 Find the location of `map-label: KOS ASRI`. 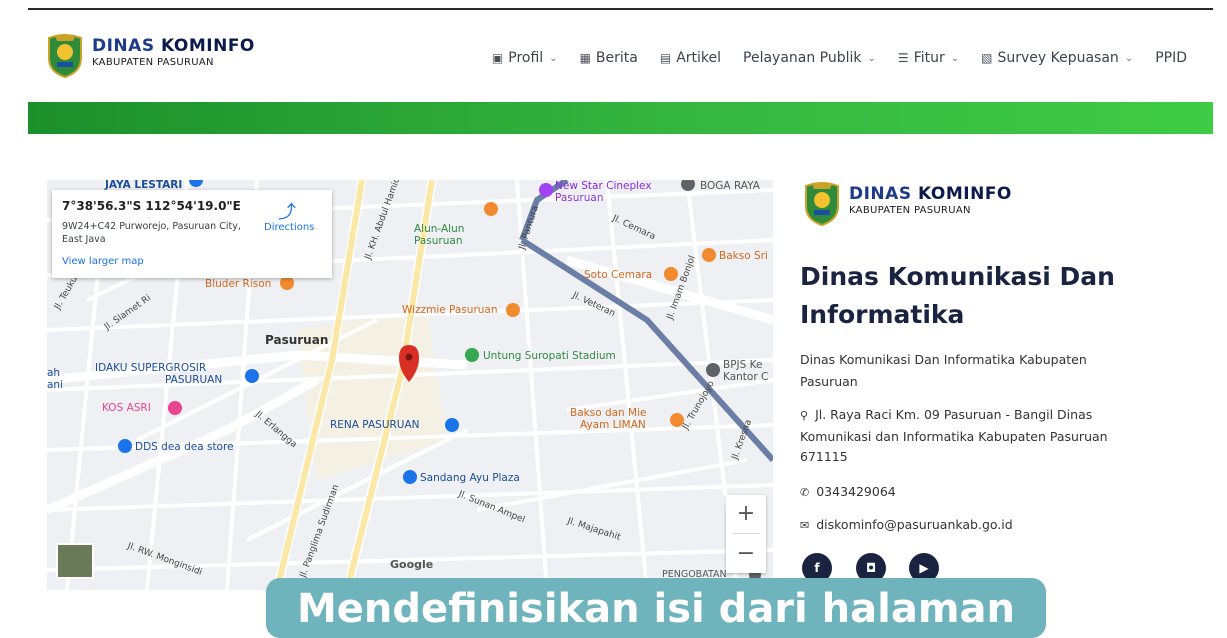

map-label: KOS ASRI is located at coordinates (126, 408).